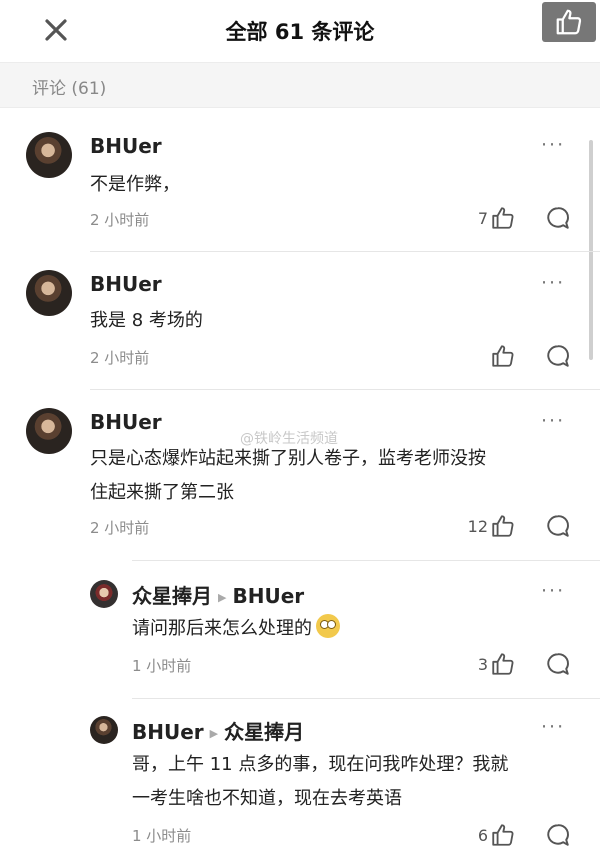  What do you see at coordinates (267, 798) in the screenshot?
I see `reply-text-line: 一考生啥也不知道，现在去考英语` at bounding box center [267, 798].